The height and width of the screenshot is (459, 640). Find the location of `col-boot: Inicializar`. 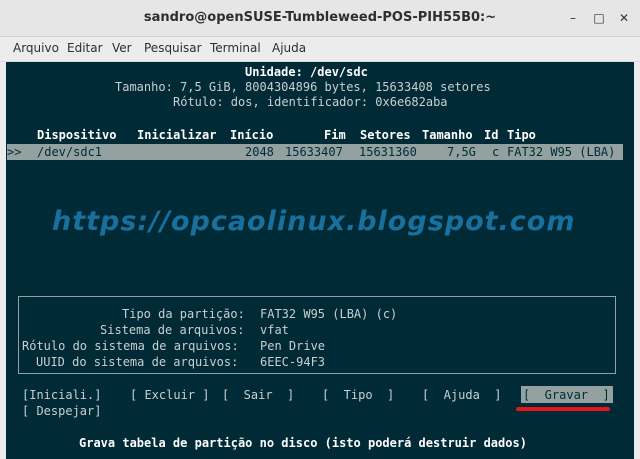

col-boot: Inicializar is located at coordinates (177, 135).